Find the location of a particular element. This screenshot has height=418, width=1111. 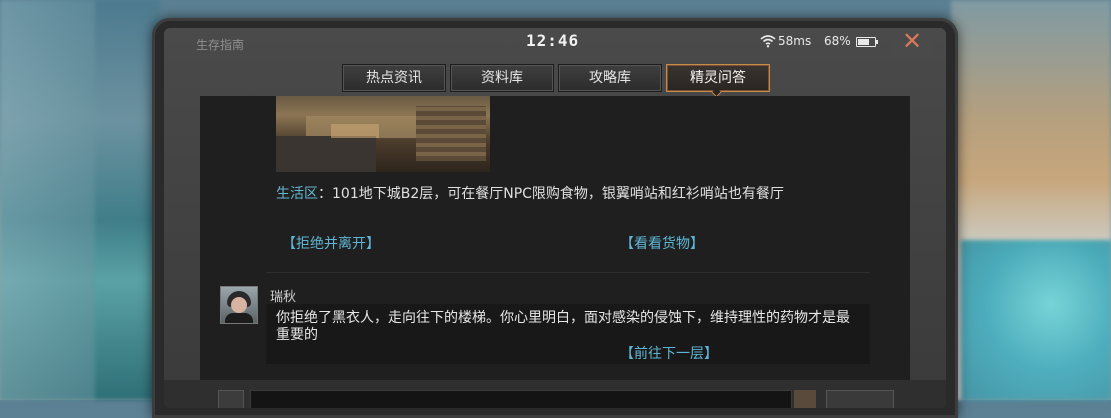

battery-icon is located at coordinates (867, 42).